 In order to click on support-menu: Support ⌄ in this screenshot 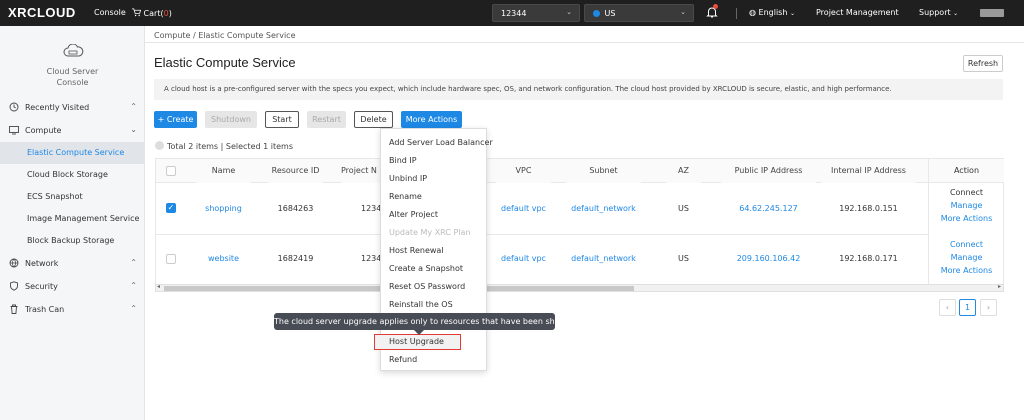, I will do `click(938, 12)`.